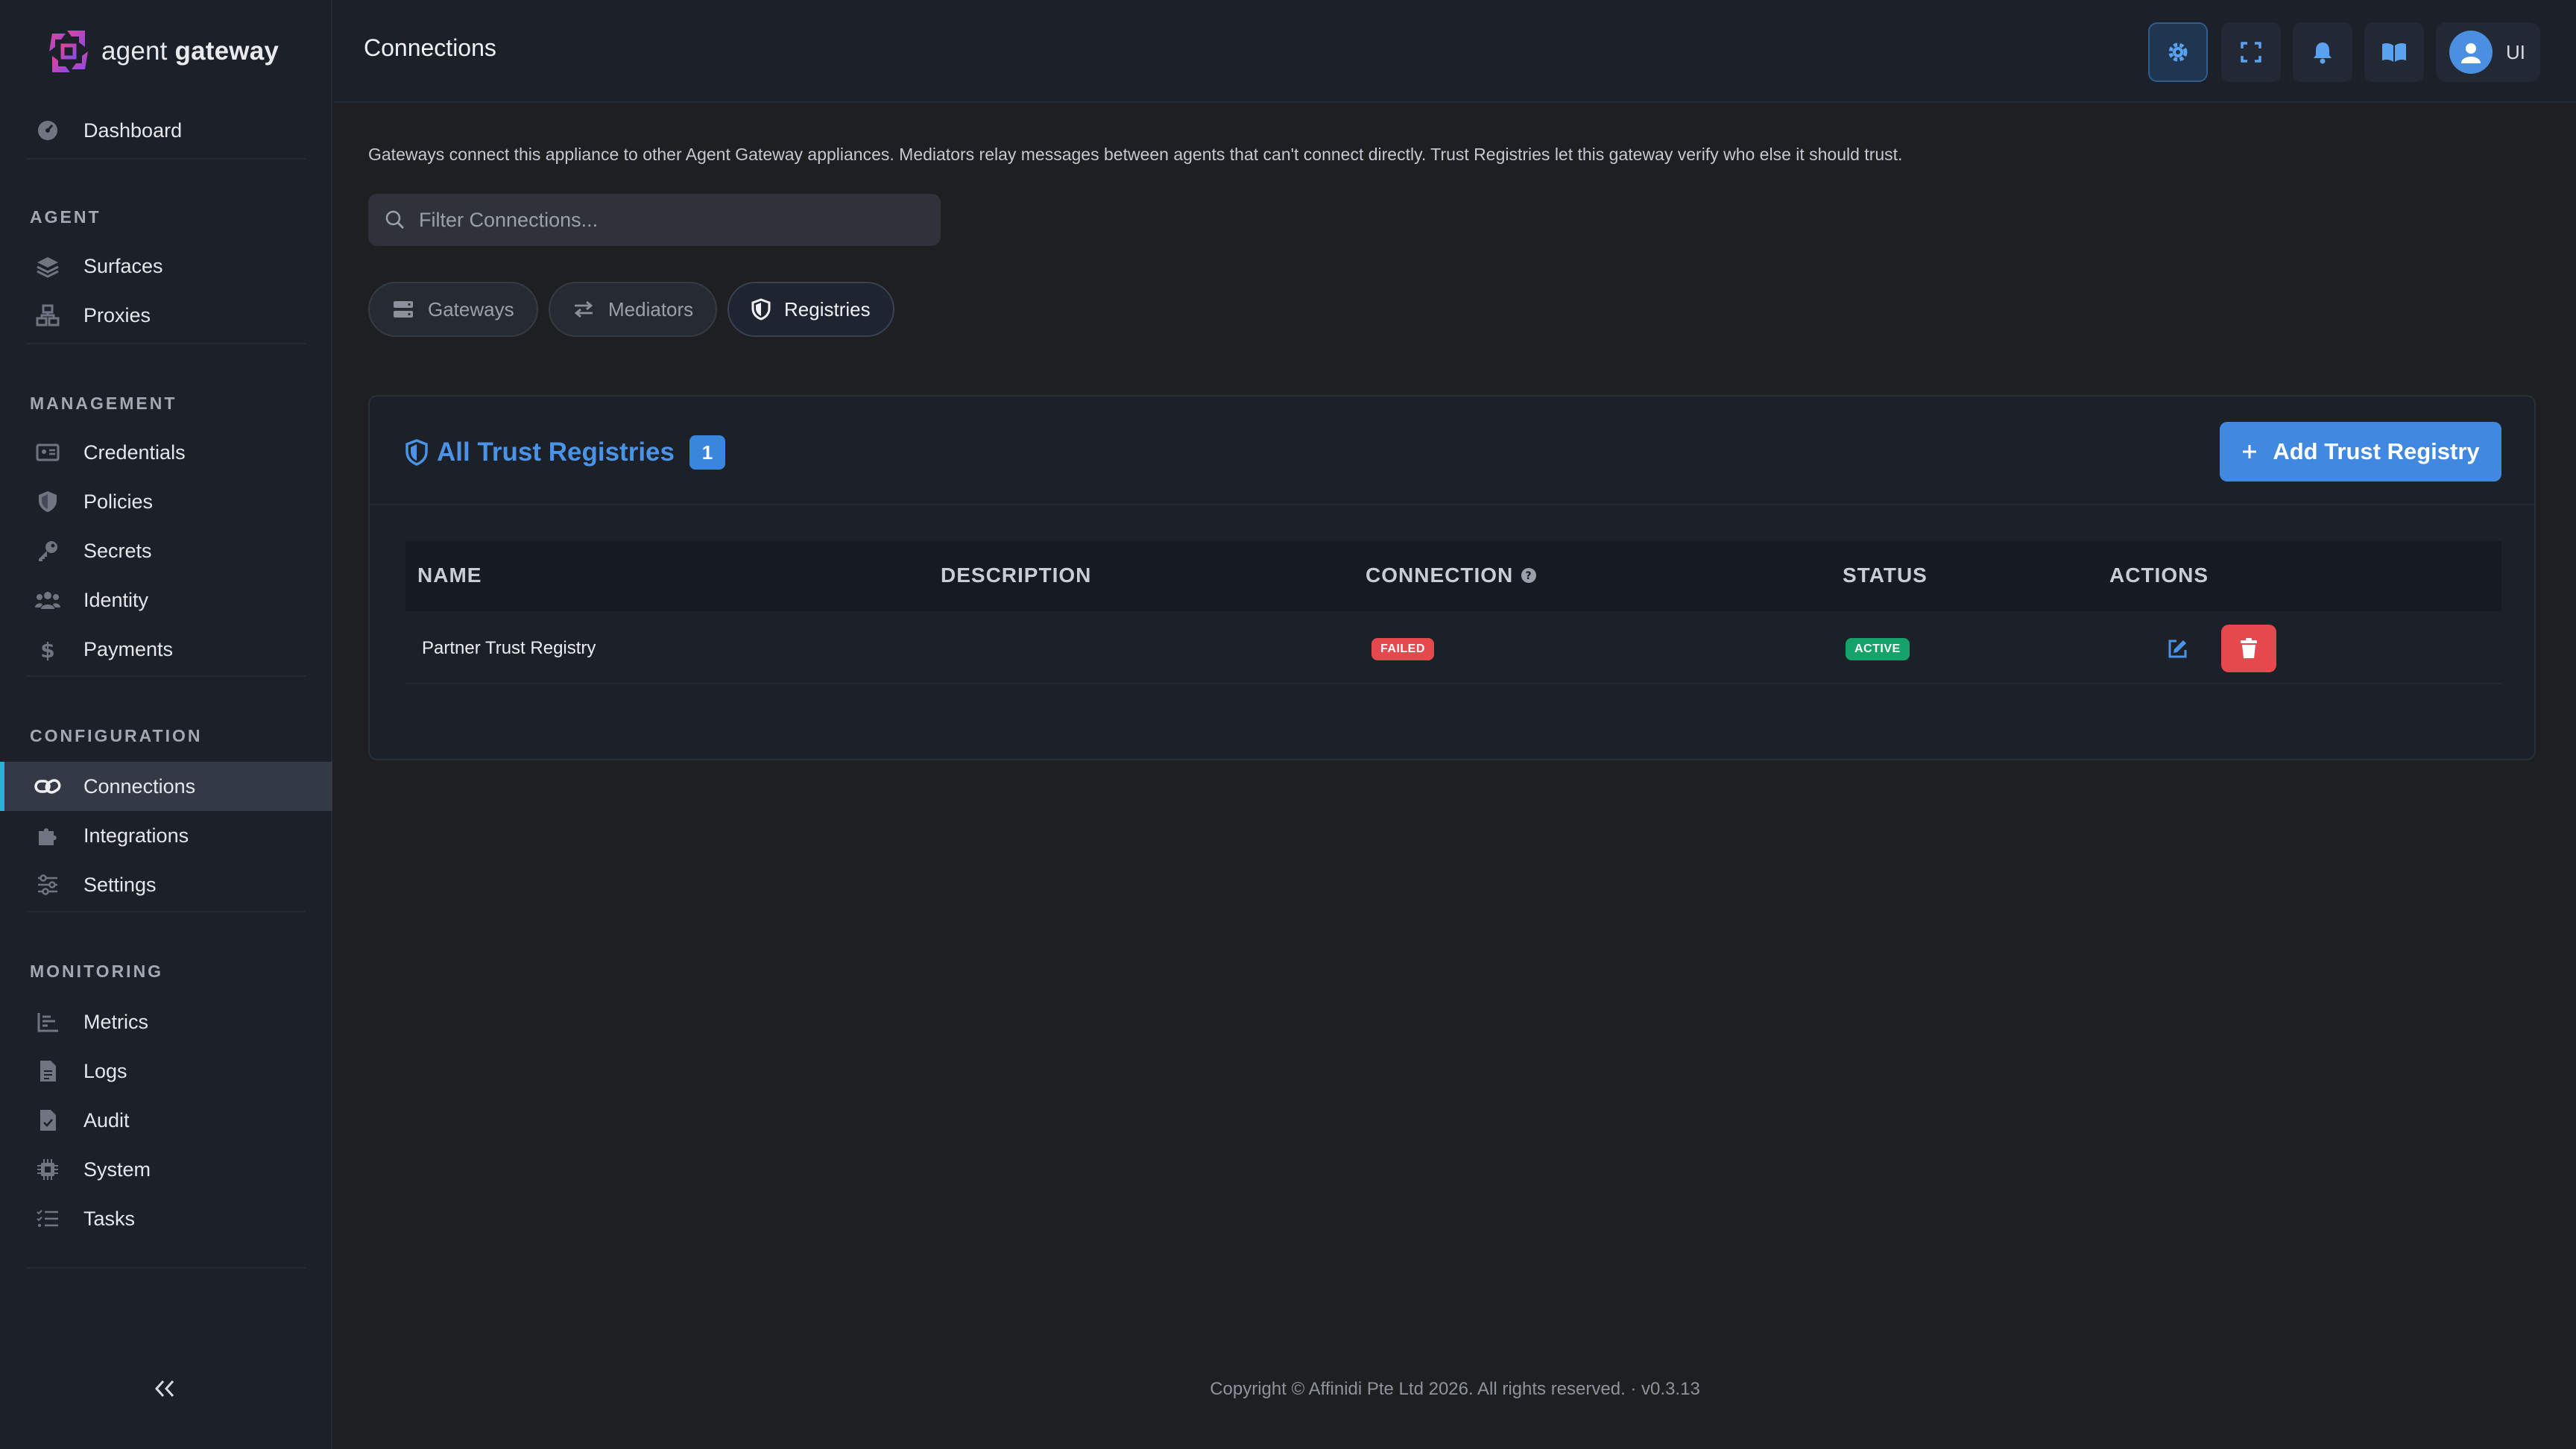 The width and height of the screenshot is (2576, 1449). What do you see at coordinates (136, 835) in the screenshot?
I see `sidebar-item-label: Integrations` at bounding box center [136, 835].